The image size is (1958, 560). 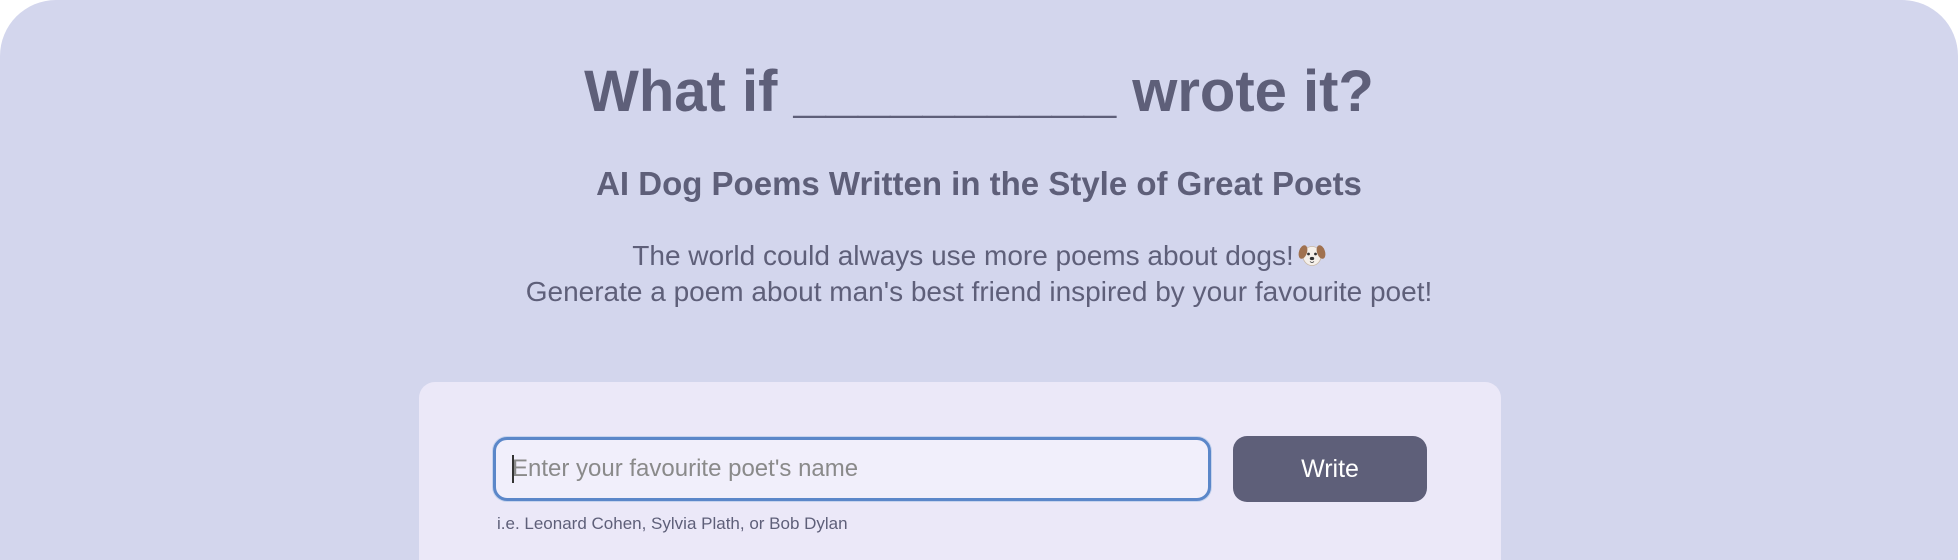 I want to click on write-button: Write, so click(x=1330, y=469).